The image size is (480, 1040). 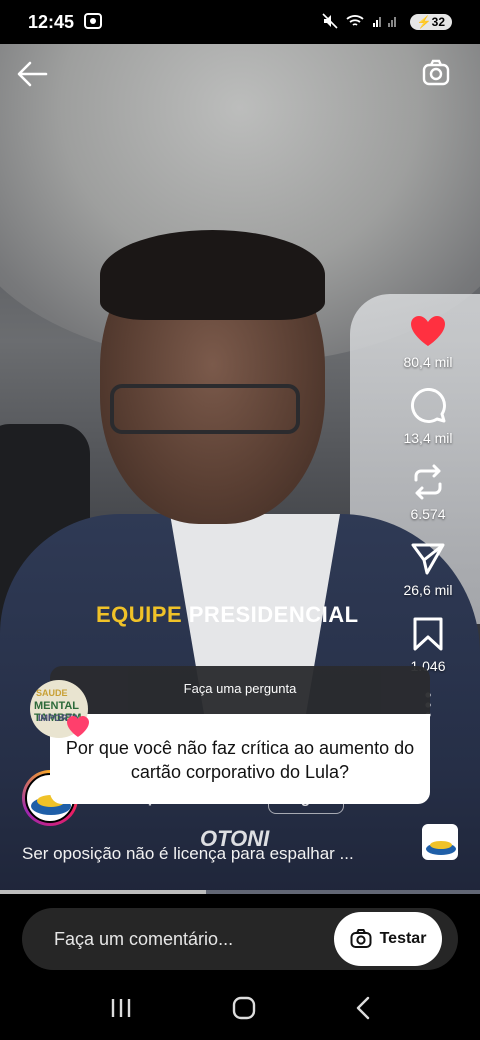 I want to click on battery-indicator: ⚡32, so click(x=430, y=22).